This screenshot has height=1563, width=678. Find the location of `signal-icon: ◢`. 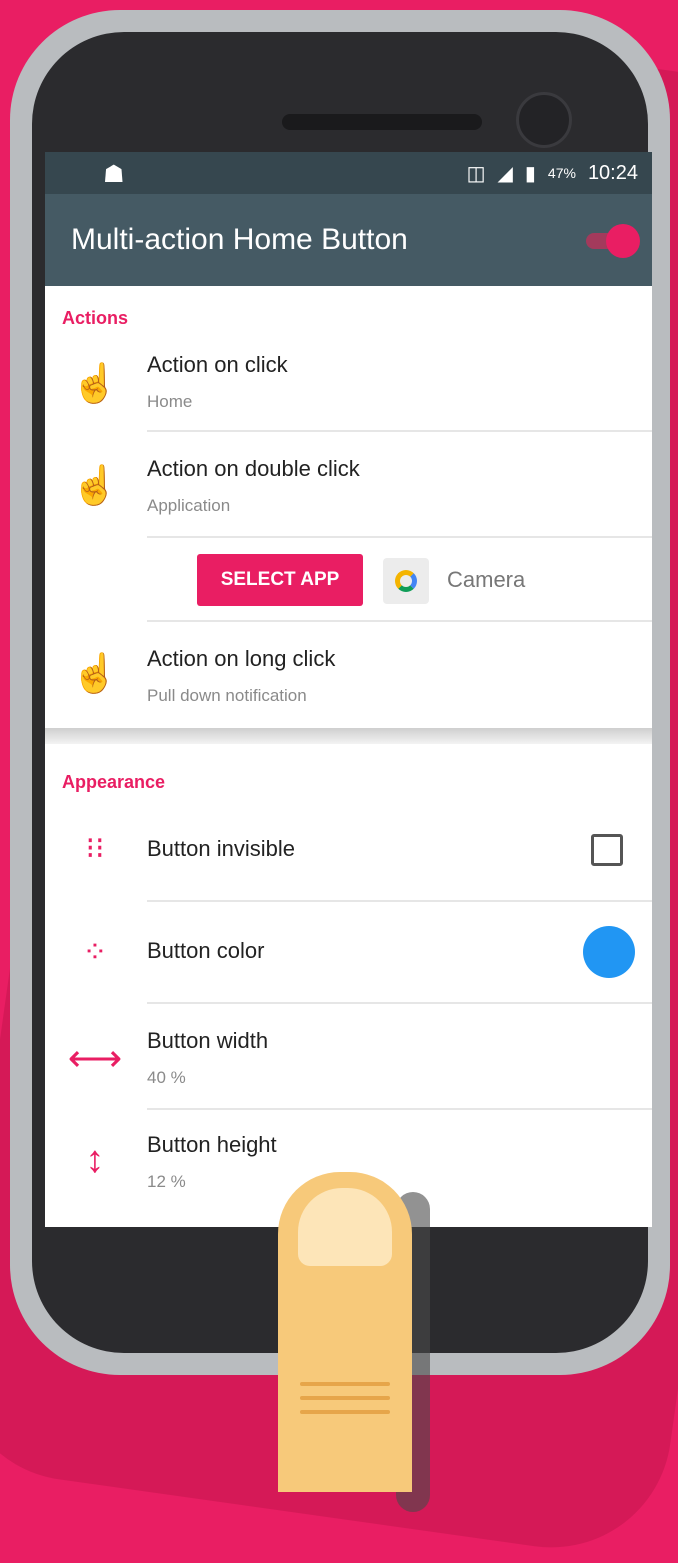

signal-icon: ◢ is located at coordinates (505, 173).